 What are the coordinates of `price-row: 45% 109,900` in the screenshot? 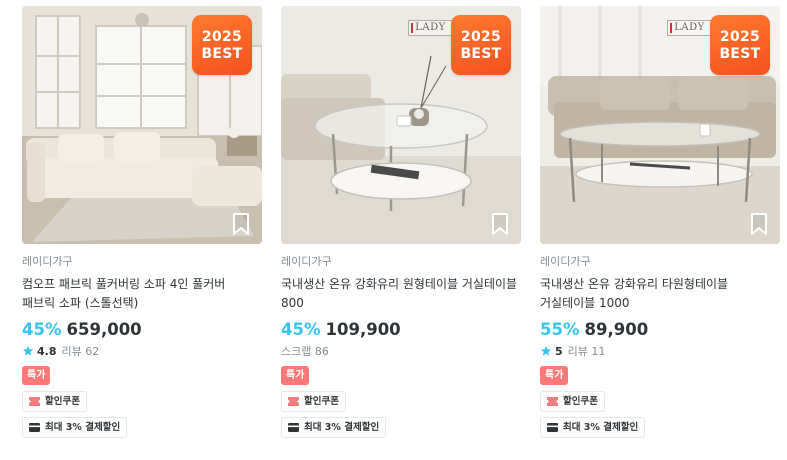 It's located at (401, 329).